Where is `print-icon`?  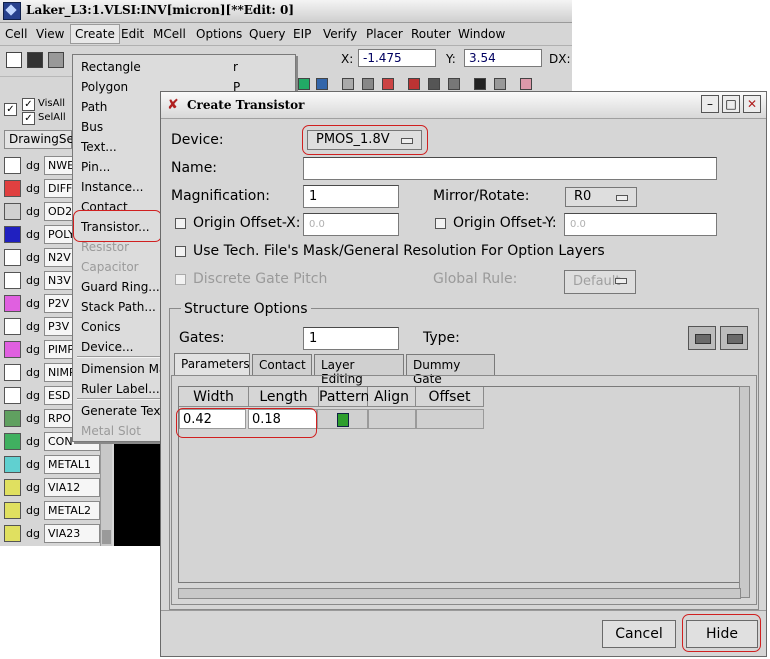
print-icon is located at coordinates (56, 60).